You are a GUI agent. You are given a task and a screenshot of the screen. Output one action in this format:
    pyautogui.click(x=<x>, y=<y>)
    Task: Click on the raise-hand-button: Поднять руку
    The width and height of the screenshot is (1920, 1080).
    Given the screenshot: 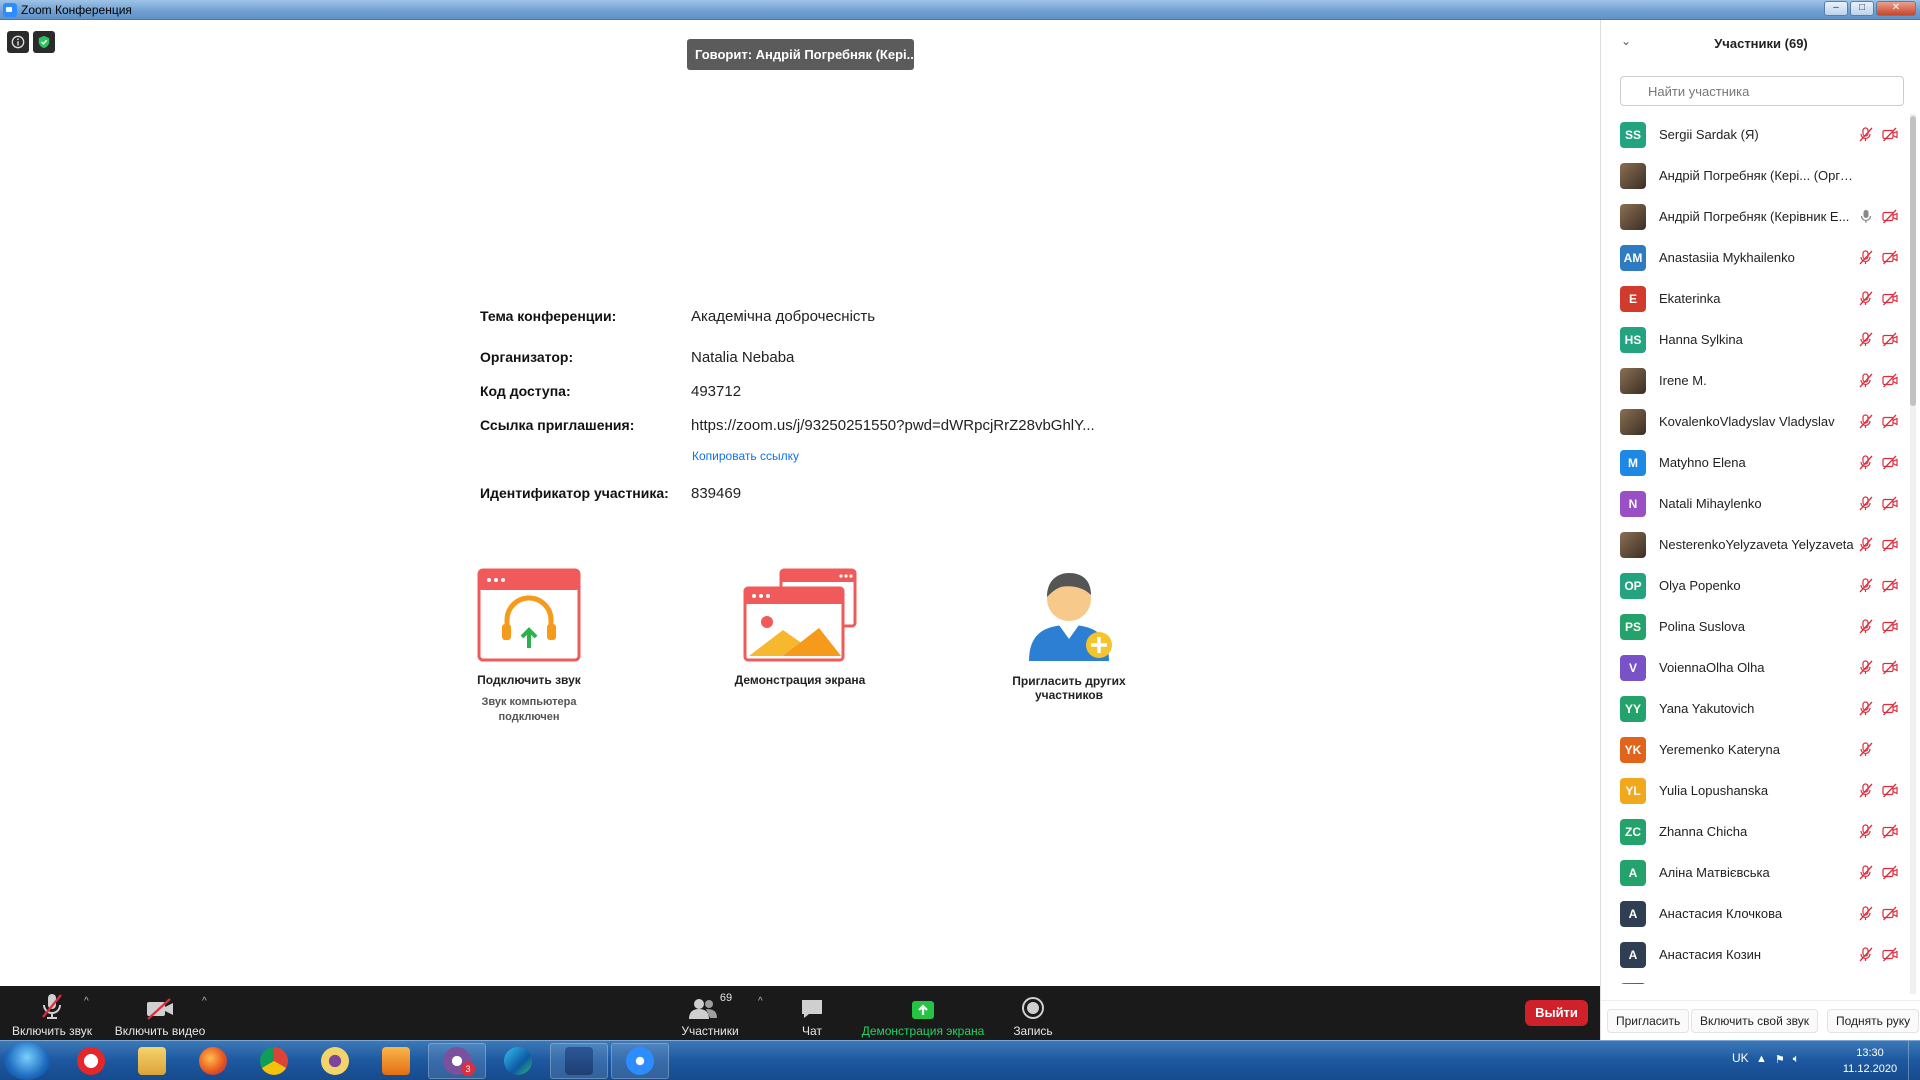 What is the action you would take?
    pyautogui.click(x=1873, y=1021)
    